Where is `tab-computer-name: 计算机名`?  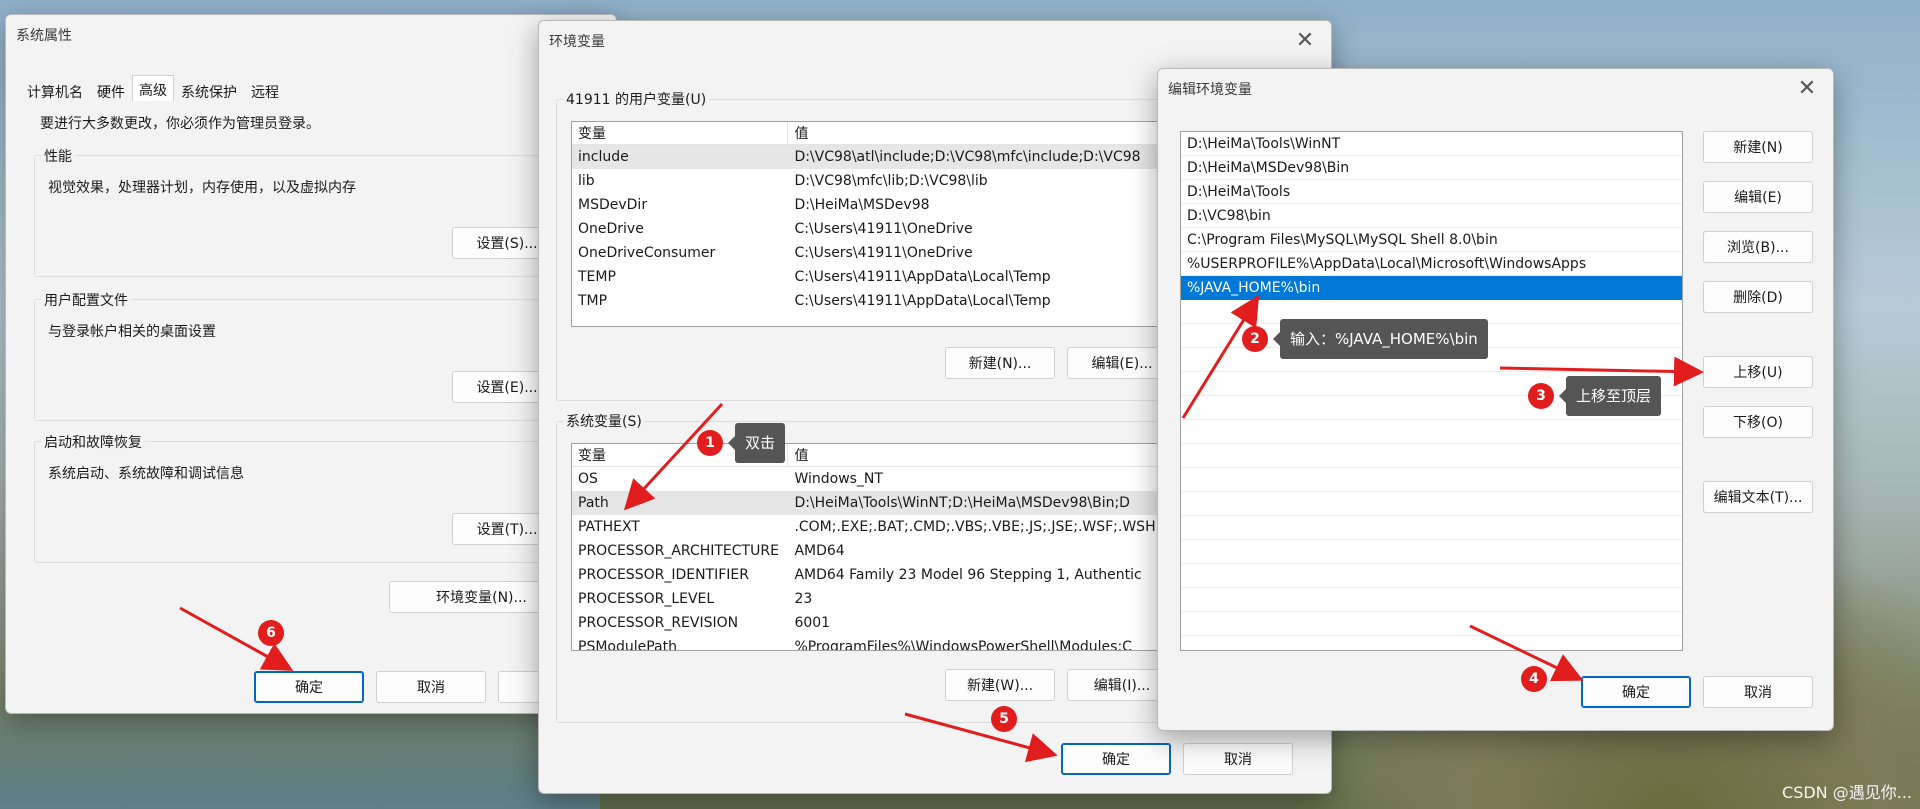
tab-computer-name: 计算机名 is located at coordinates (55, 90).